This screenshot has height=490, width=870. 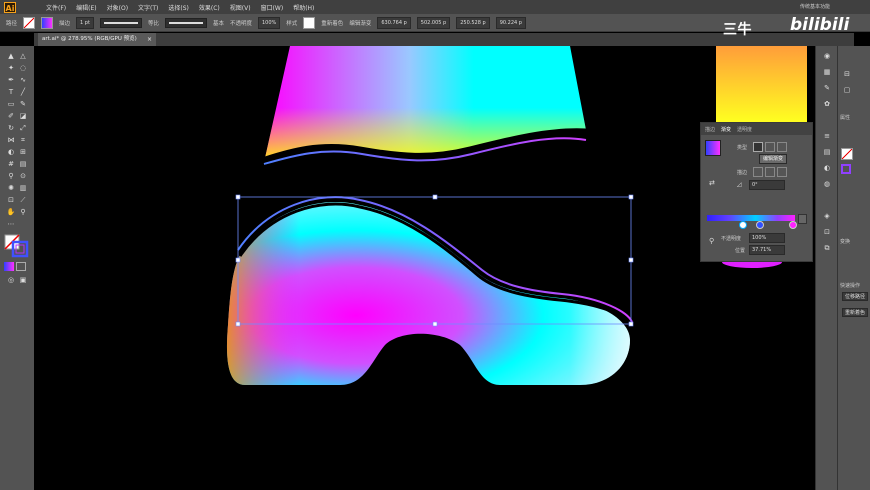 What do you see at coordinates (713, 148) in the screenshot?
I see `gradient-preview-swatch` at bounding box center [713, 148].